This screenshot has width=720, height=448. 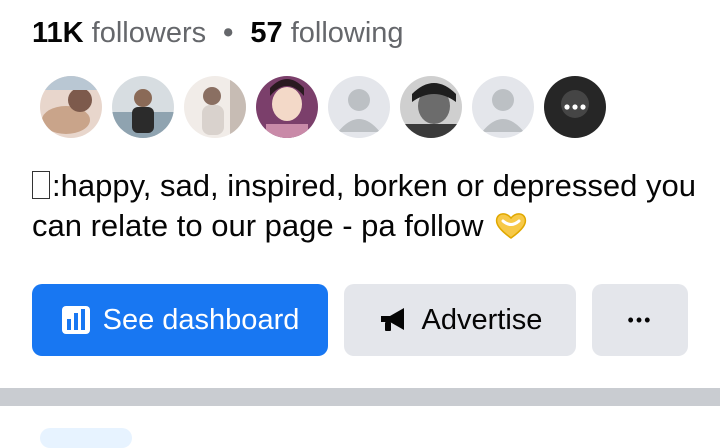 I want to click on yellow-heart-hands-icon, so click(x=511, y=230).